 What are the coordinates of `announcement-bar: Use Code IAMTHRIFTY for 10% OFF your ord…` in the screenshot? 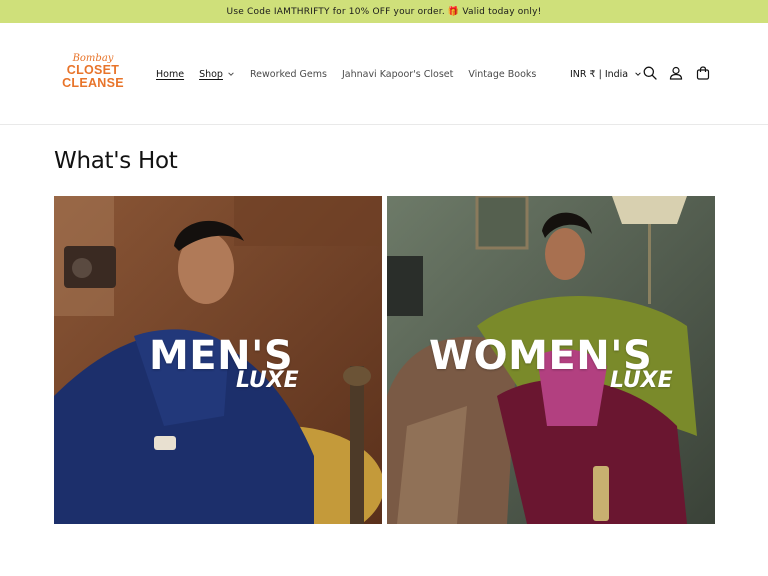 It's located at (384, 11).